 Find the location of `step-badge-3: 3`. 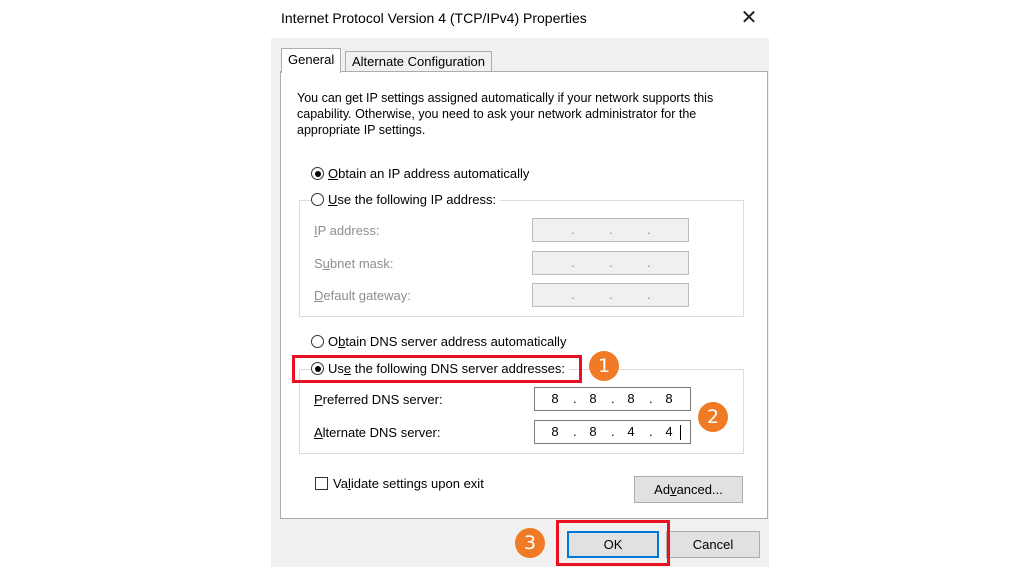

step-badge-3: 3 is located at coordinates (530, 543).